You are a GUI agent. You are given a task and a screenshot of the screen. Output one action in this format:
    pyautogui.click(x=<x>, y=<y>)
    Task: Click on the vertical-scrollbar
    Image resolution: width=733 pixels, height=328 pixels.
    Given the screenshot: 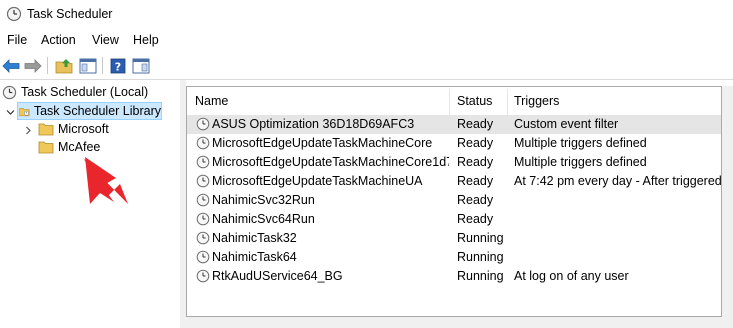 What is the action you would take?
    pyautogui.click(x=727, y=207)
    